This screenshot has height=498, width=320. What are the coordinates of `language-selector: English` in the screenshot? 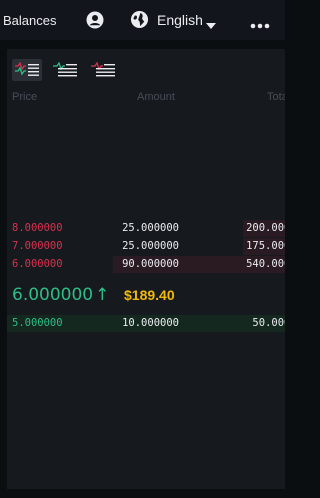 It's located at (180, 20).